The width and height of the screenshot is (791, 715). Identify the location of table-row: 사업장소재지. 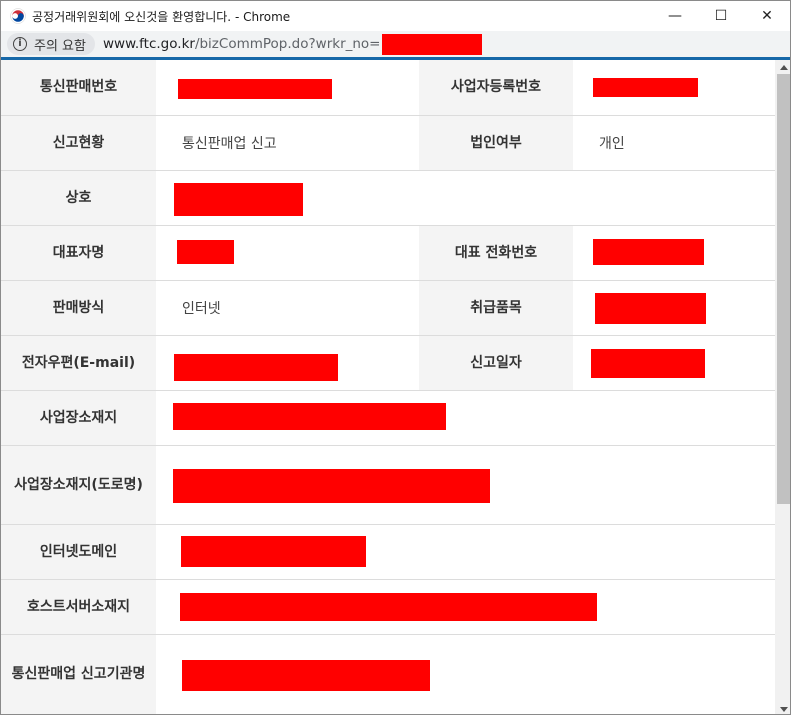
(388, 418).